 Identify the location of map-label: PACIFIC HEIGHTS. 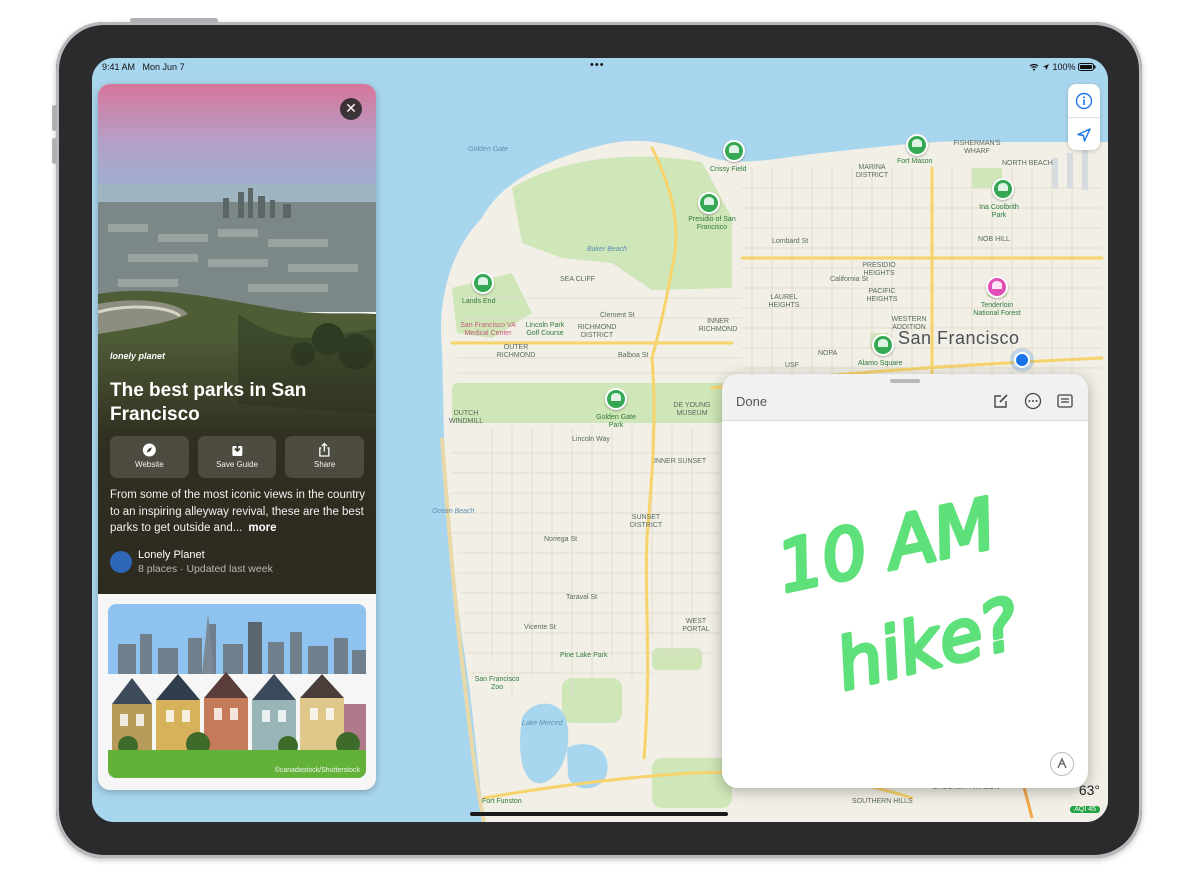
(882, 295).